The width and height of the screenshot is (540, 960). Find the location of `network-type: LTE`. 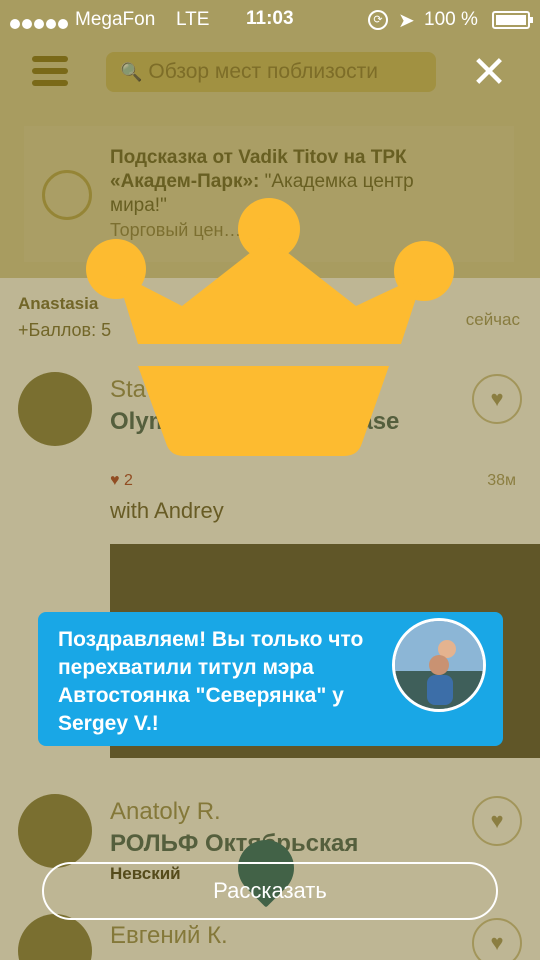

network-type: LTE is located at coordinates (193, 19).